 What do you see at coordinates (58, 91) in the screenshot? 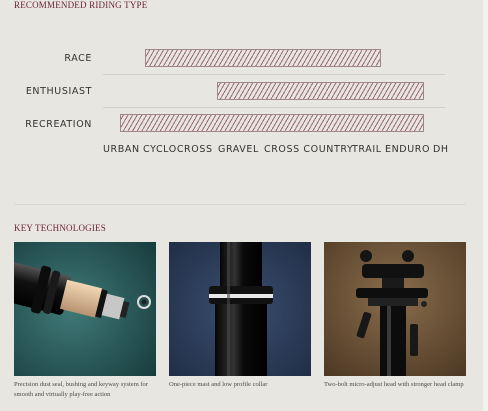
I see `row-label-enthusiast: ENTHUSIAST` at bounding box center [58, 91].